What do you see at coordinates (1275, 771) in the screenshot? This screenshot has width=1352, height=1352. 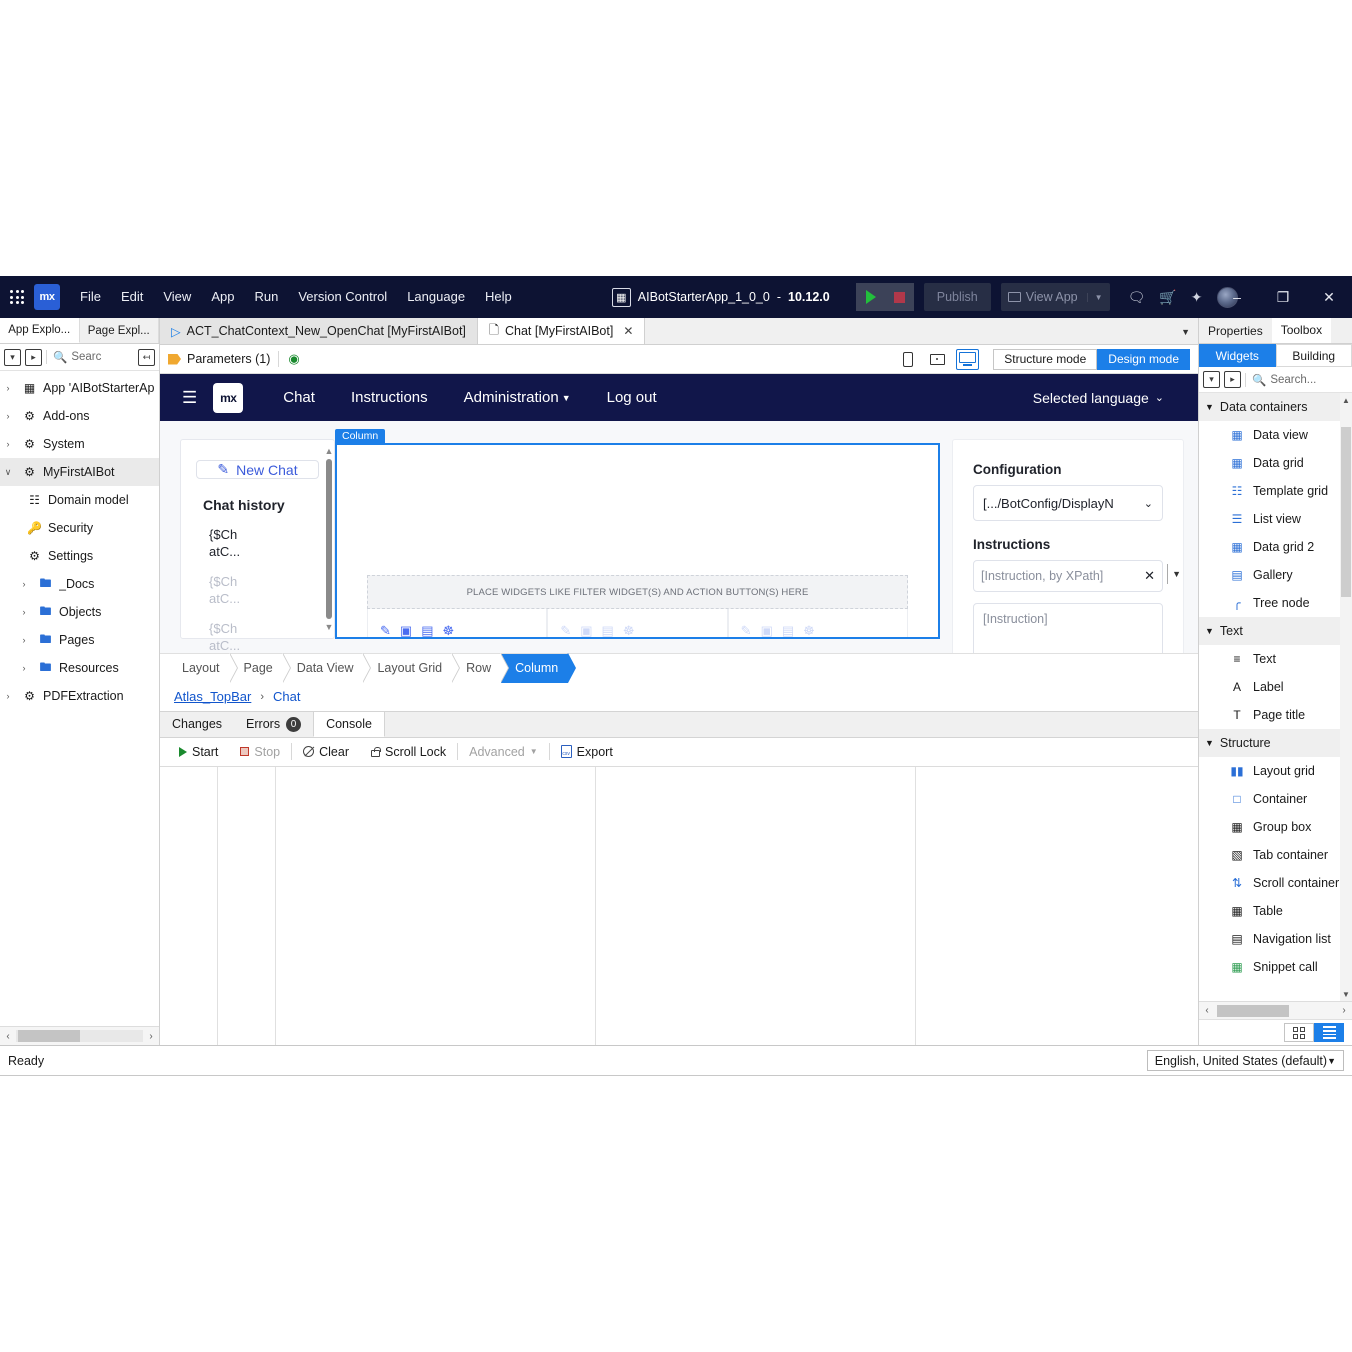 I see `widget-layout-grid: ▮▮ Layout grid` at bounding box center [1275, 771].